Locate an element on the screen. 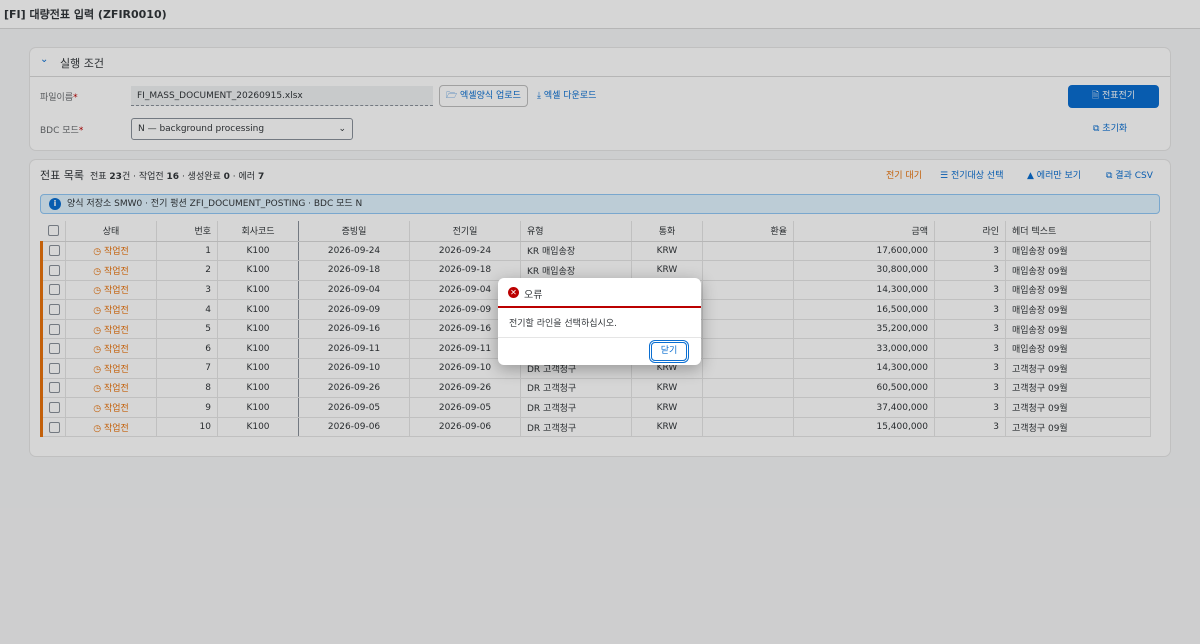 The width and height of the screenshot is (1200, 644). close-button: 닫기 is located at coordinates (669, 351).